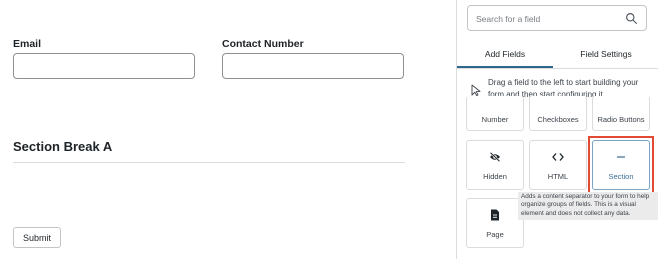  I want to click on field-card-hidden: Hidden, so click(495, 165).